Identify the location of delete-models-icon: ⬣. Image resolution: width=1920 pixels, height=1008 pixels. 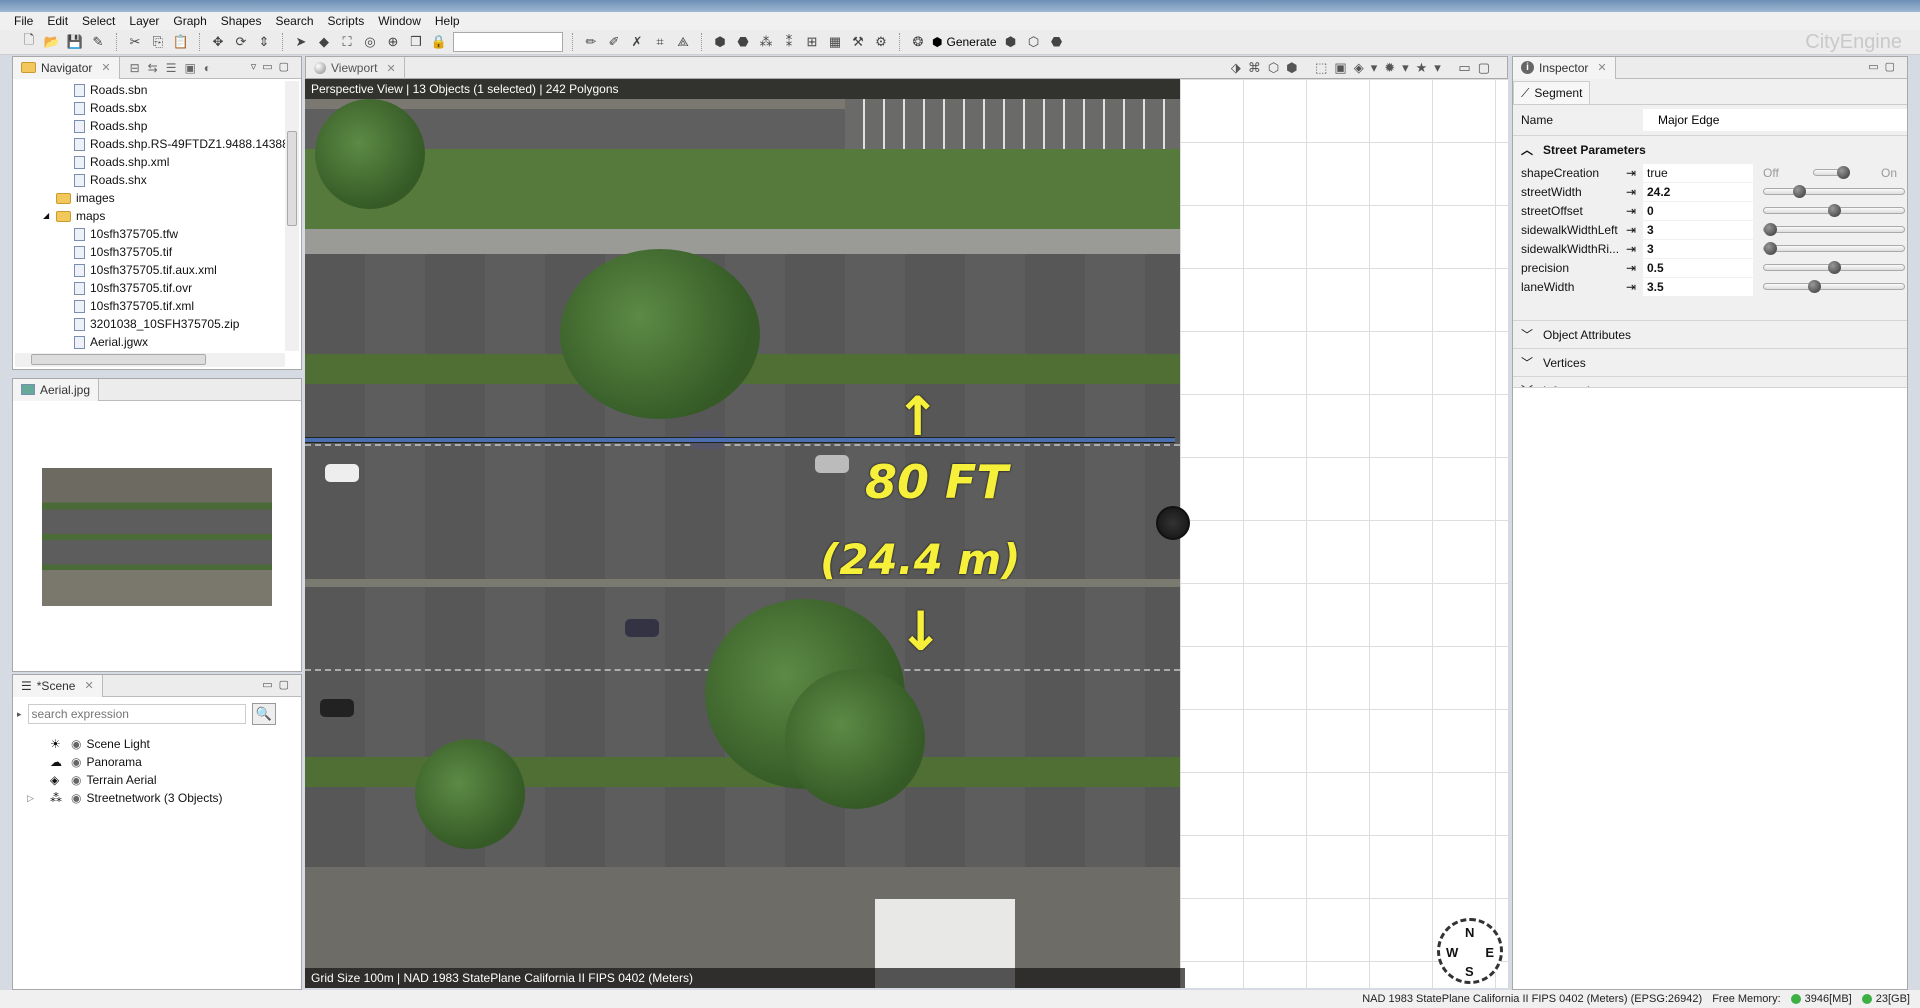
(1057, 42).